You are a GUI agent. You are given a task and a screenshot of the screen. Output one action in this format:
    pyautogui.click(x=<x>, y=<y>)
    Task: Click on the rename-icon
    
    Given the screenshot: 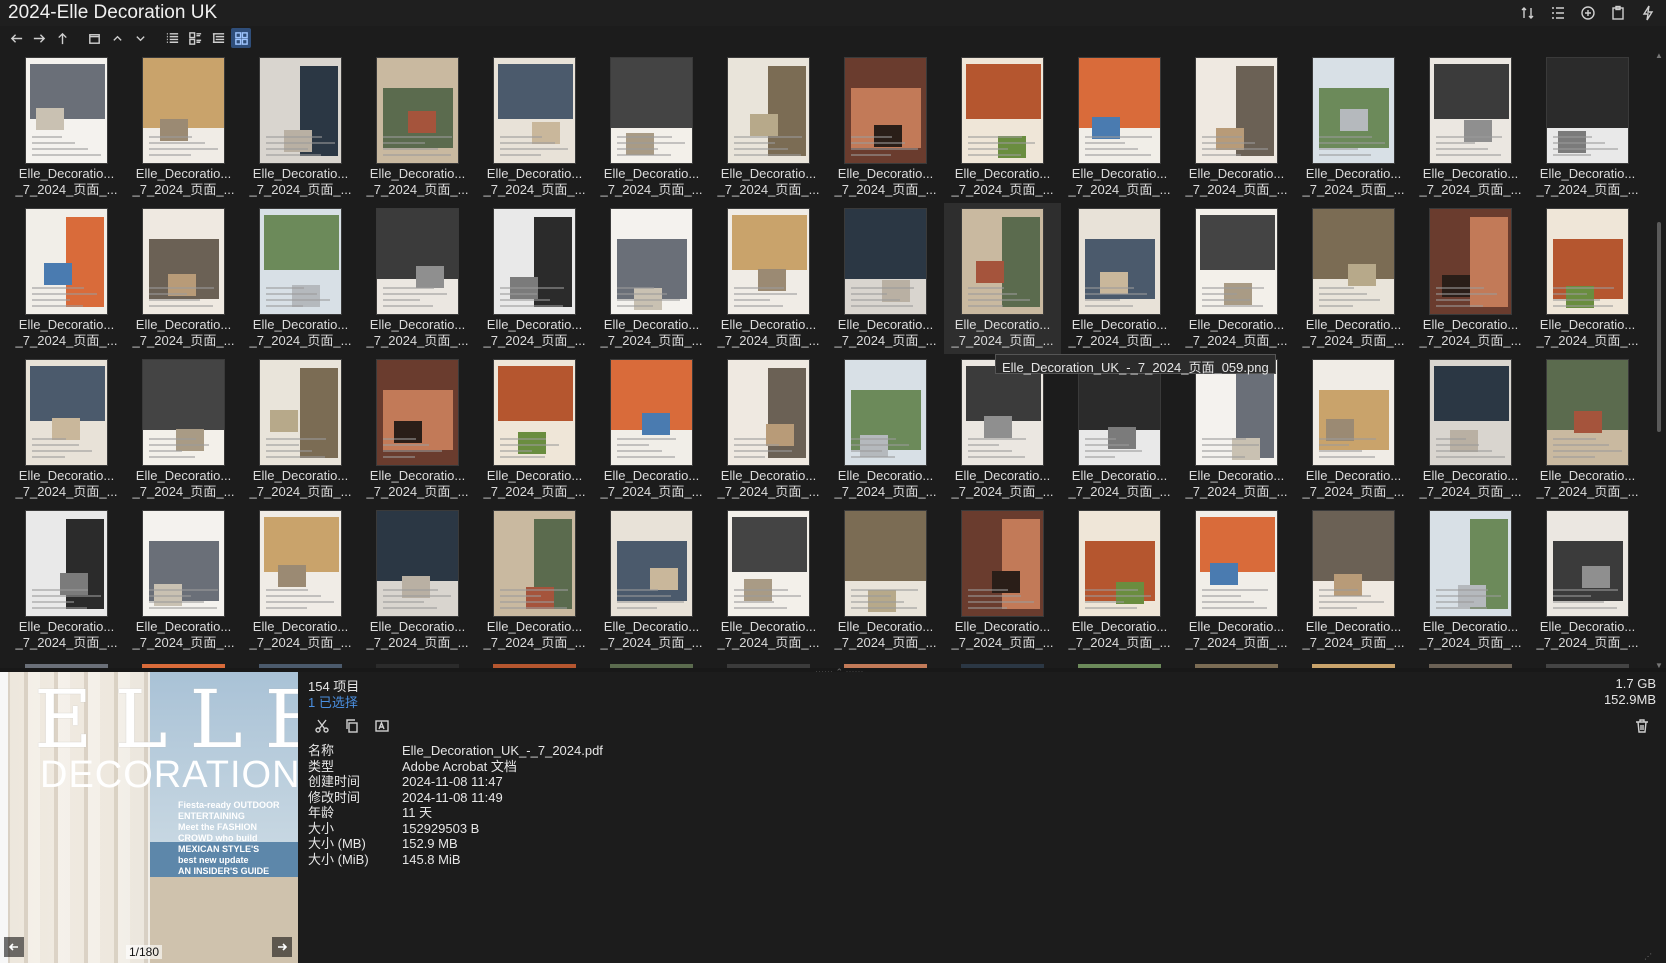 What is the action you would take?
    pyautogui.click(x=382, y=726)
    